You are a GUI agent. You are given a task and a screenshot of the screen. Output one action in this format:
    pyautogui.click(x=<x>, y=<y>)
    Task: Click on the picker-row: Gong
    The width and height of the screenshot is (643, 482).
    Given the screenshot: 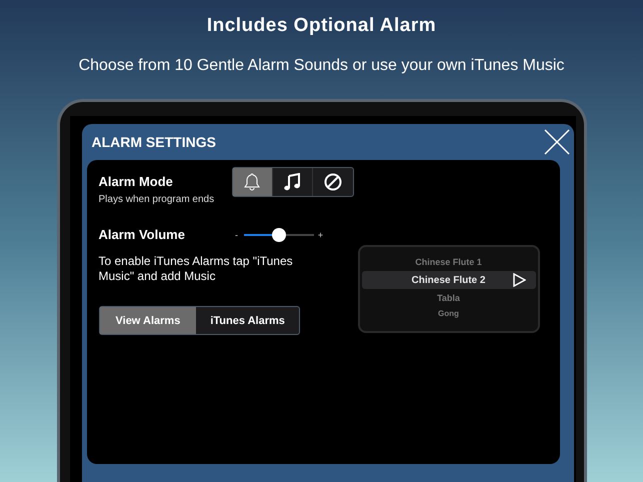 What is the action you would take?
    pyautogui.click(x=449, y=313)
    